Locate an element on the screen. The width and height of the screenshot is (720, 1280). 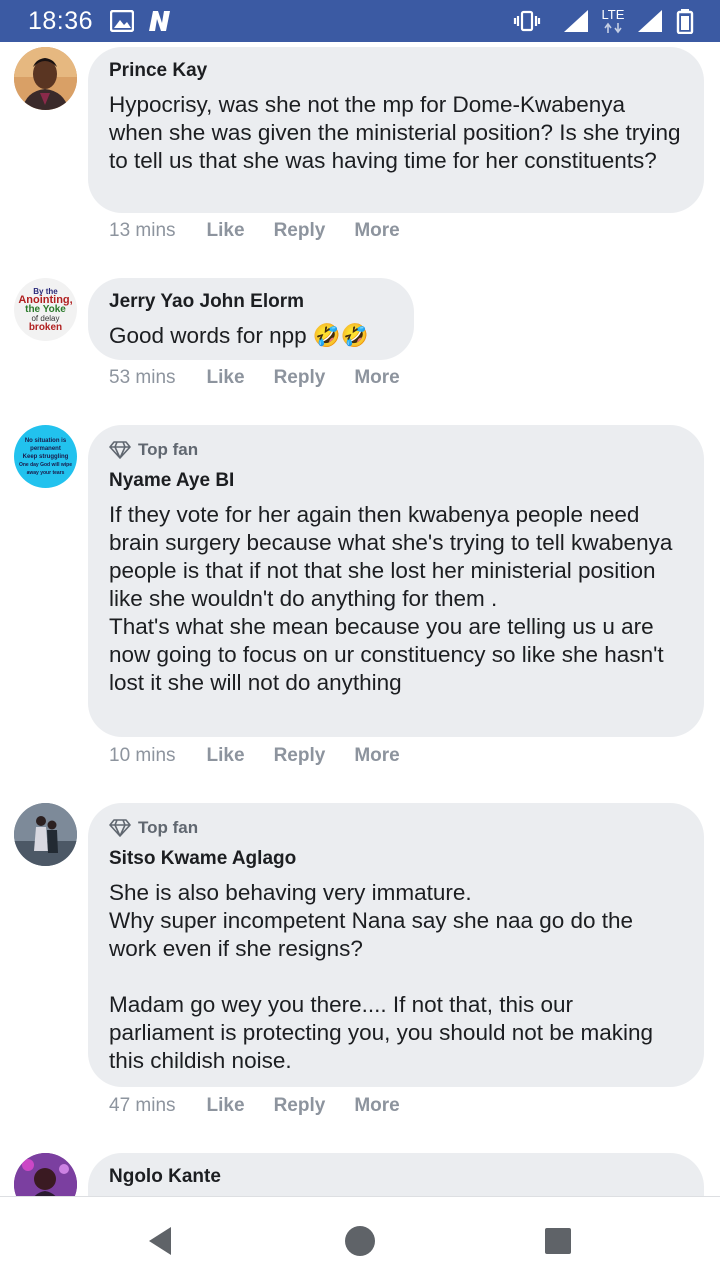
comment-bubble: Ngolo Kante is located at coordinates (396, 1174).